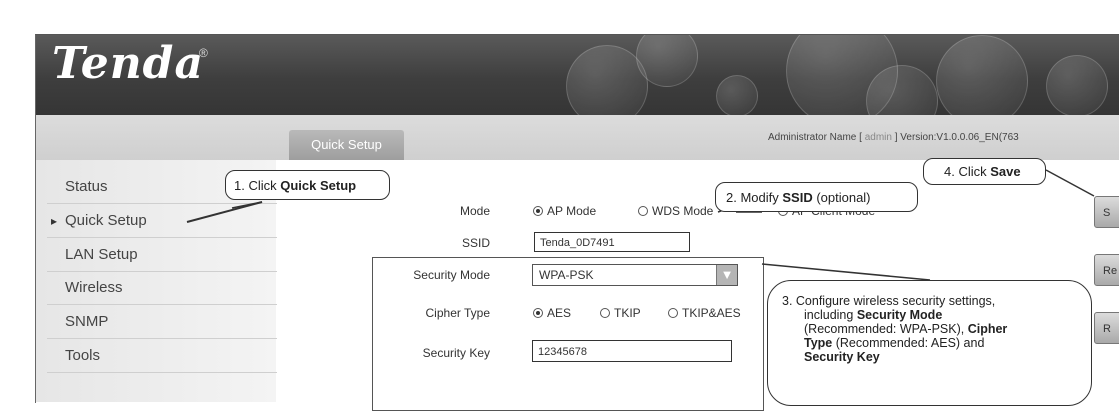 The width and height of the screenshot is (1119, 411). Describe the element at coordinates (899, 315) in the screenshot. I see `callout-3-security-mode: Security Mode` at that location.